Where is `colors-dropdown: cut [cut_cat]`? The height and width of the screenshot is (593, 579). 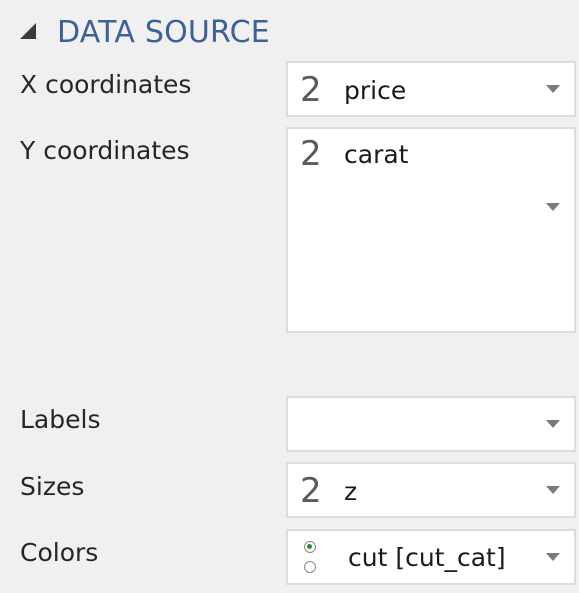 colors-dropdown: cut [cut_cat] is located at coordinates (431, 557).